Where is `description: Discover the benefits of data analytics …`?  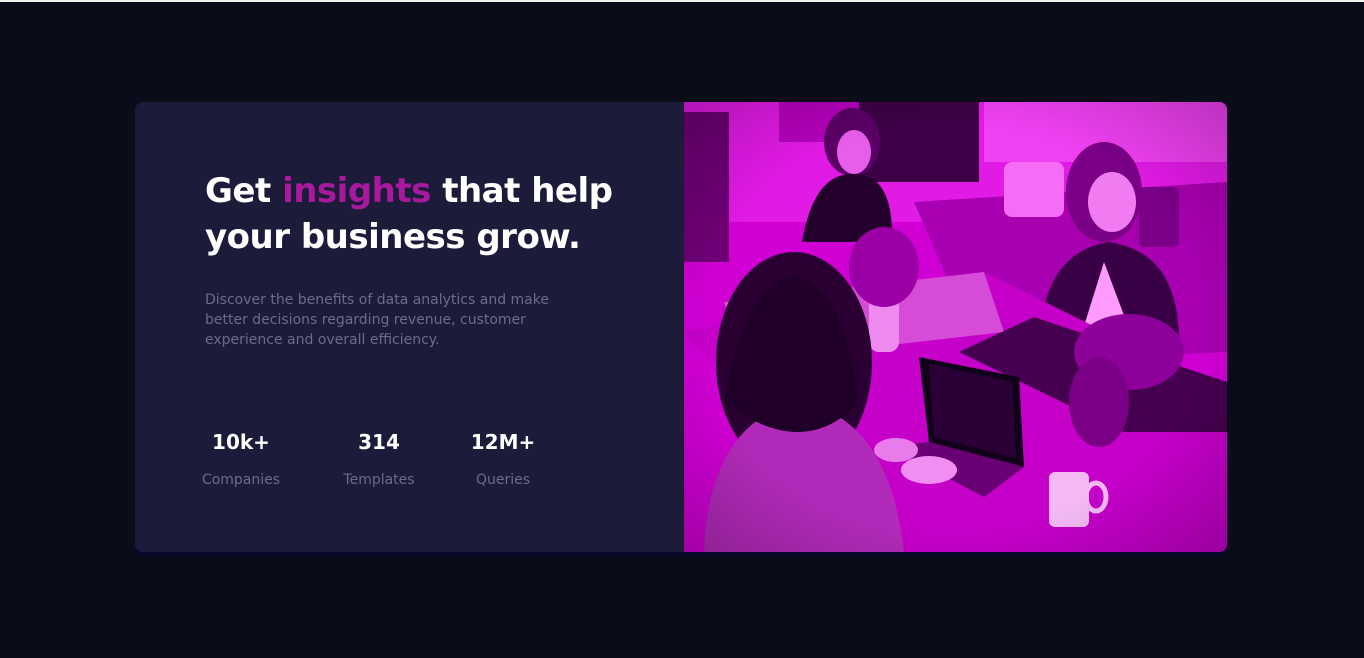 description: Discover the benefits of data analytics … is located at coordinates (377, 320).